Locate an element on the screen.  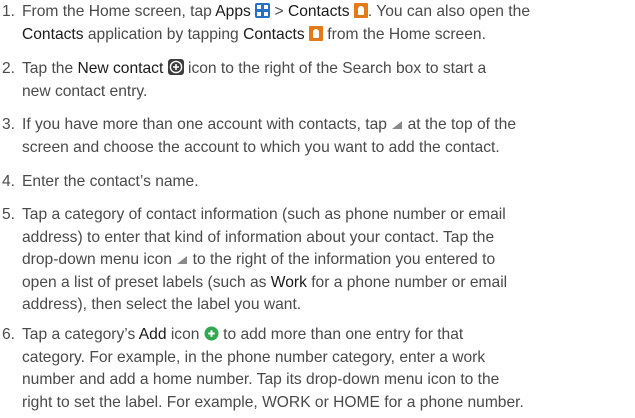
step-number: 2. is located at coordinates (9, 68).